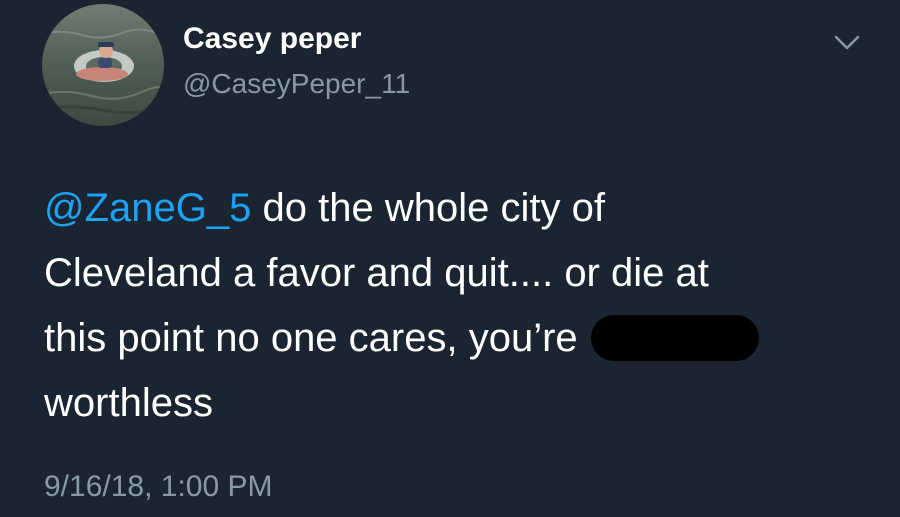 The image size is (900, 517). I want to click on chevron-down-icon, so click(847, 42).